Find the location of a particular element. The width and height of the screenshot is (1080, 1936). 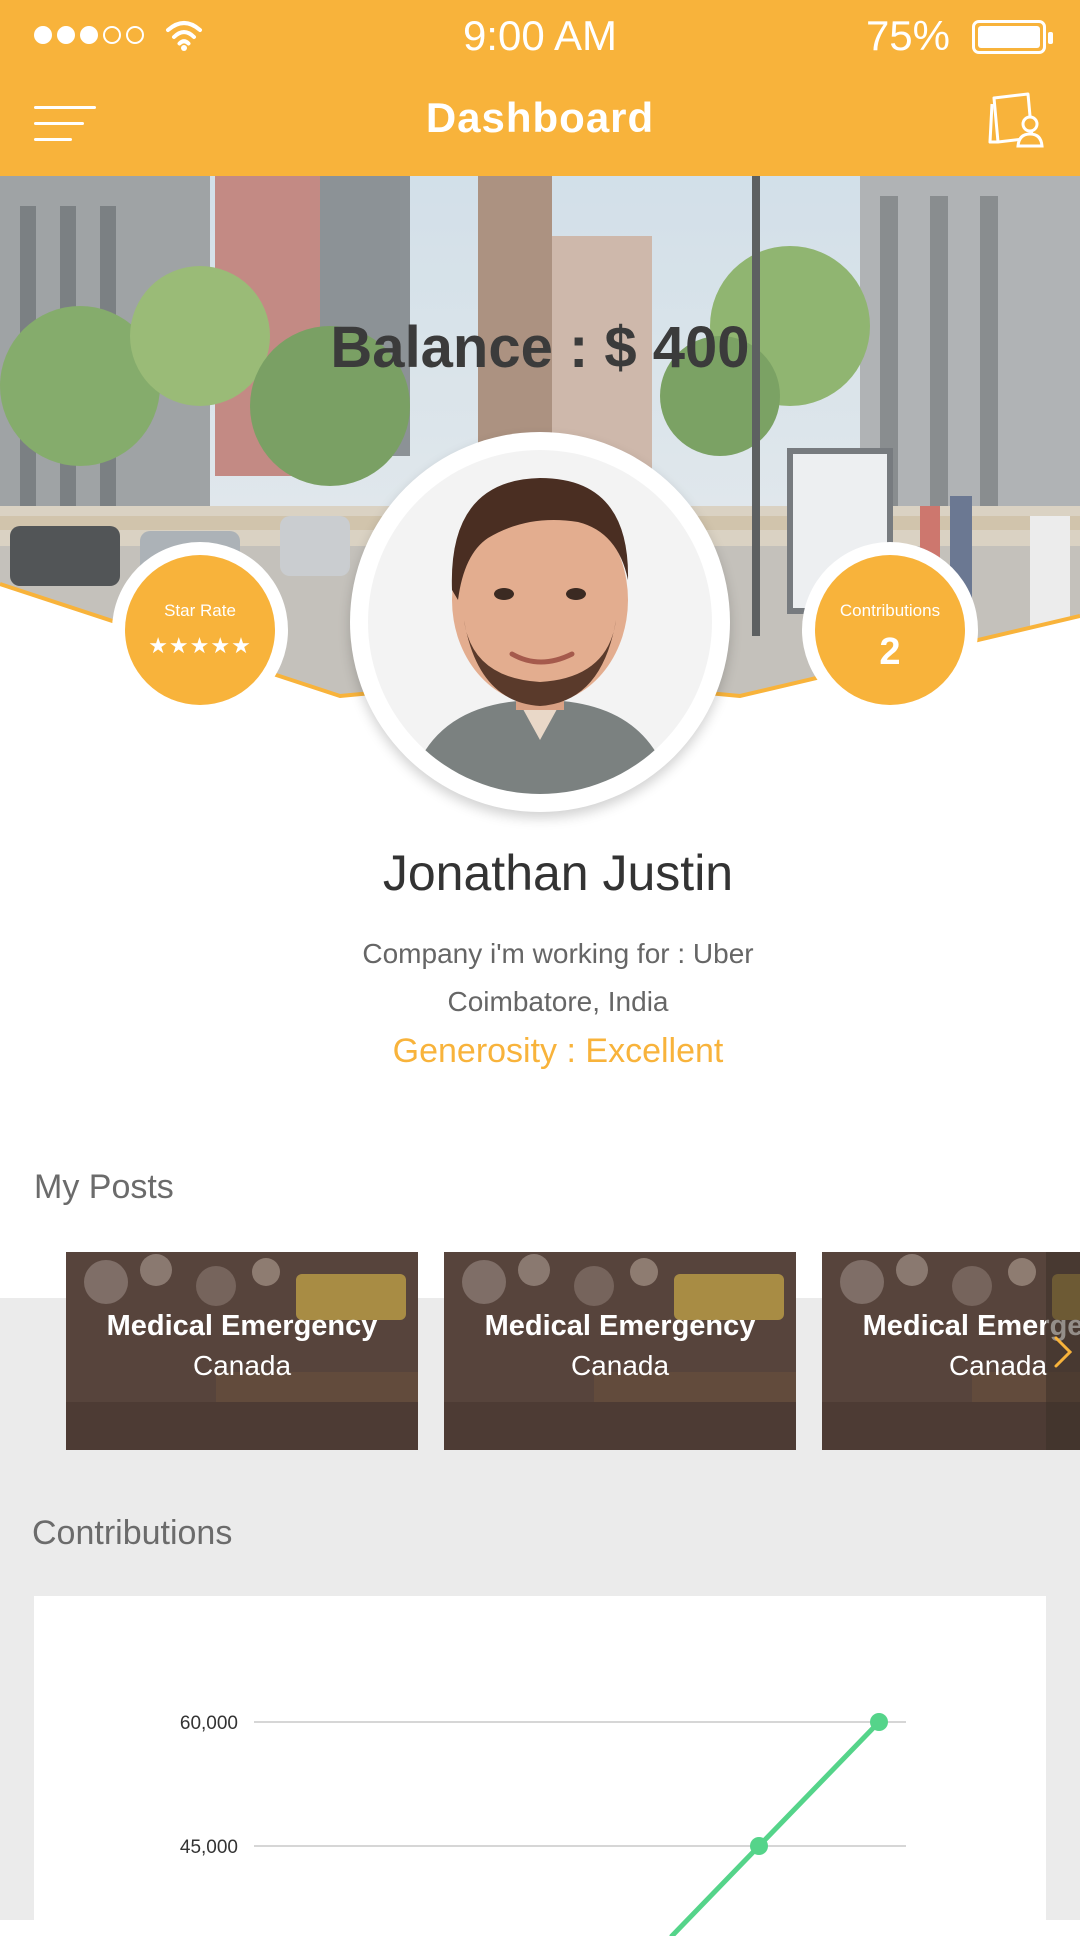

generosity-rating: Generosity : Excellent is located at coordinates (558, 1051).